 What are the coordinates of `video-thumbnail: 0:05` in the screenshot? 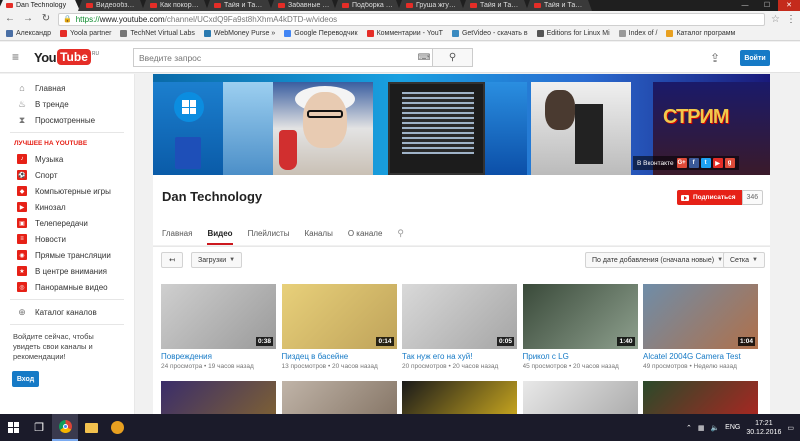 It's located at (459, 316).